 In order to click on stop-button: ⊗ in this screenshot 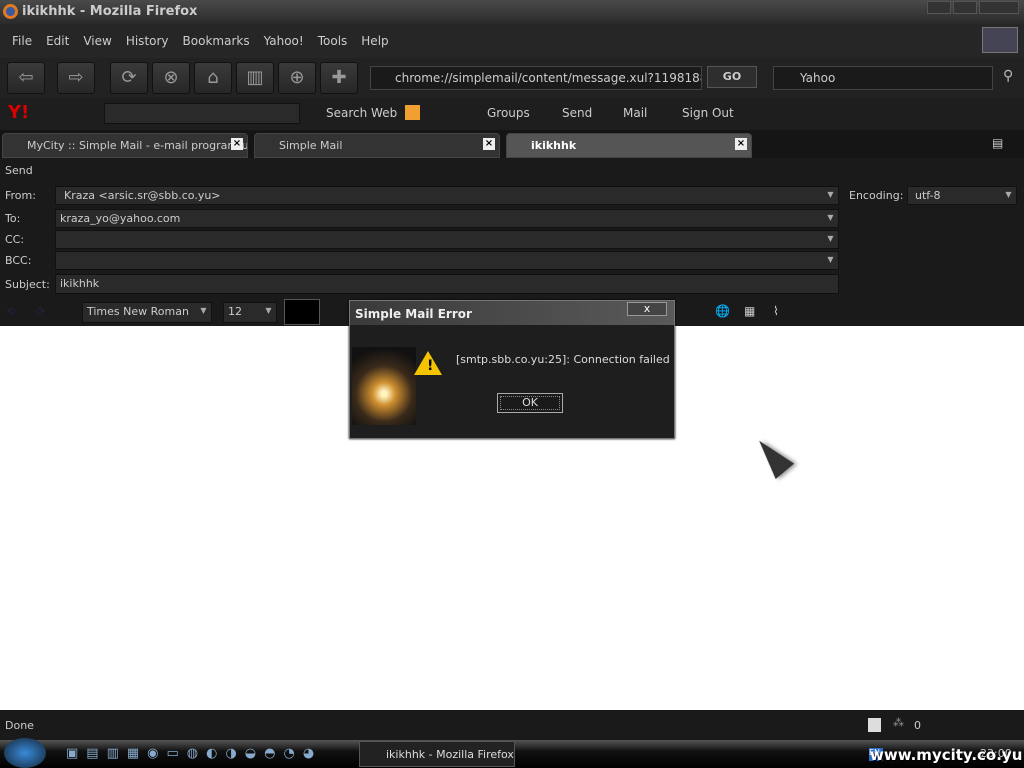, I will do `click(171, 78)`.